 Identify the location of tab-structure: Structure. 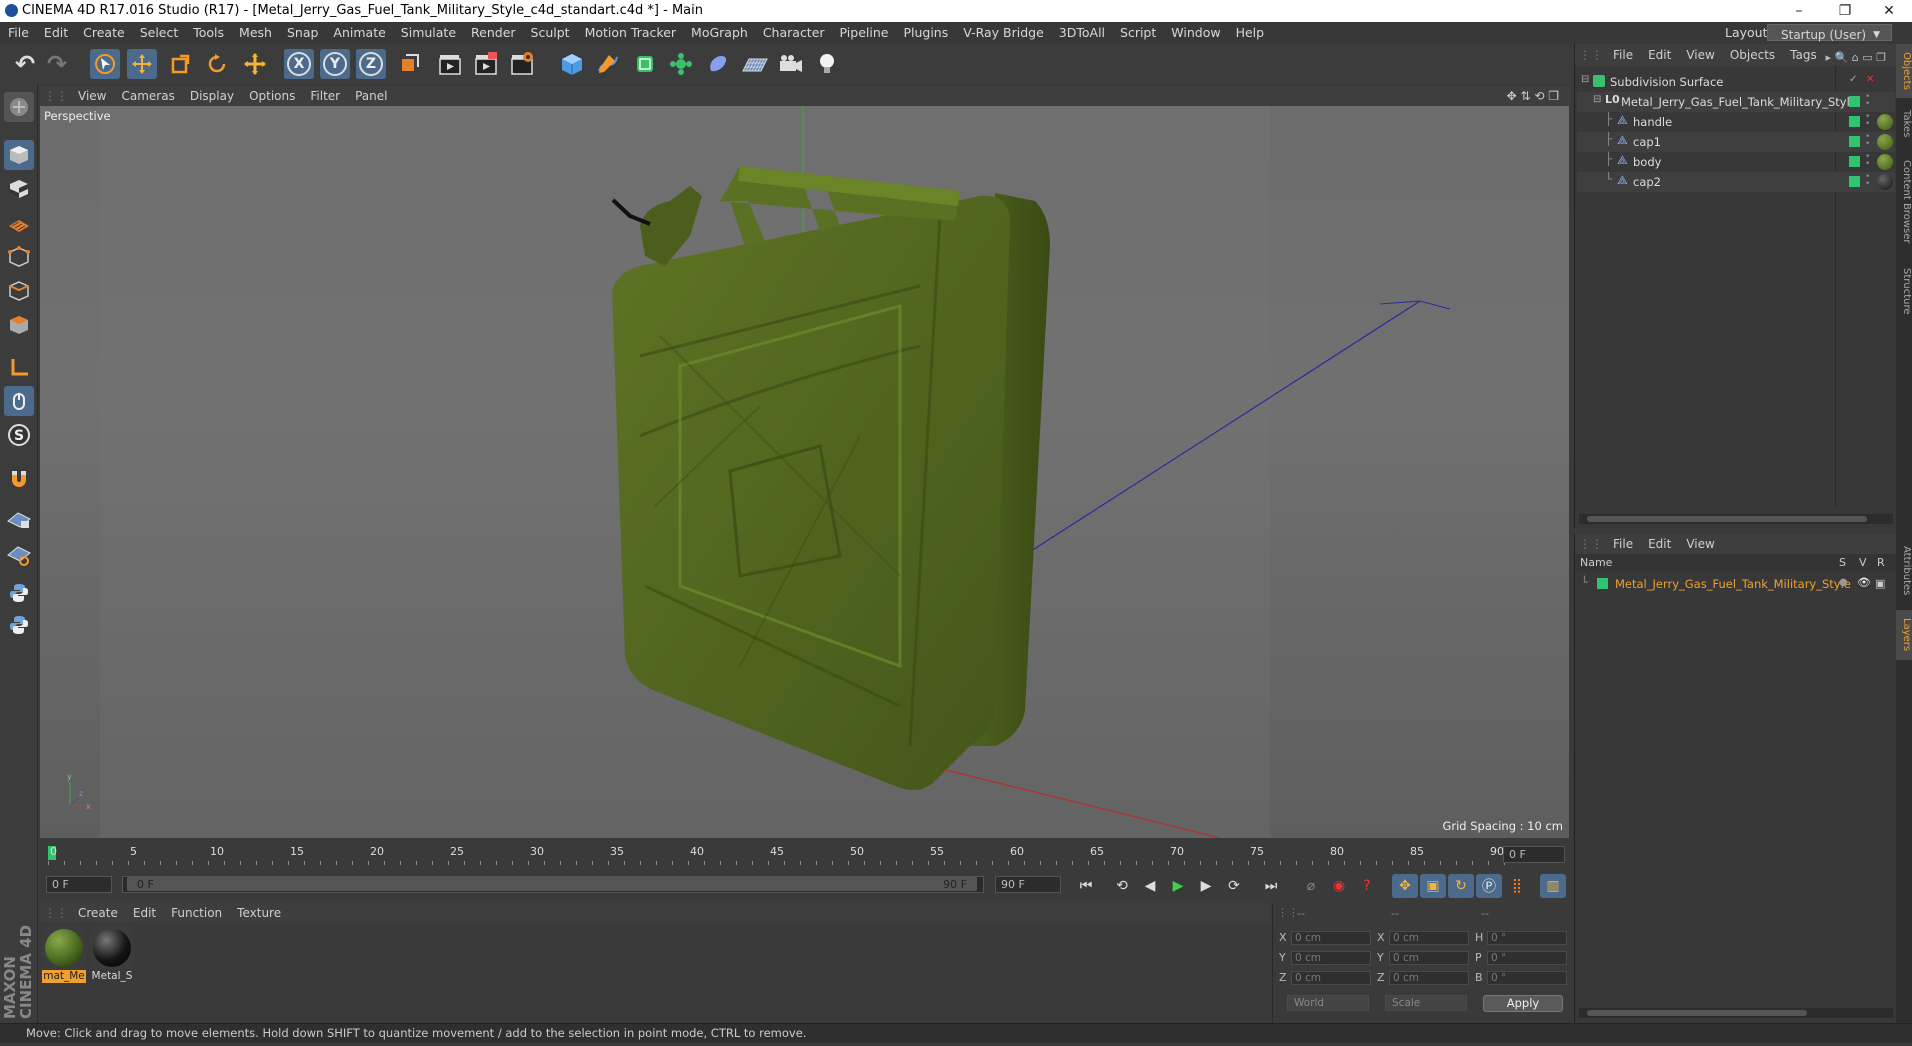
(1904, 291).